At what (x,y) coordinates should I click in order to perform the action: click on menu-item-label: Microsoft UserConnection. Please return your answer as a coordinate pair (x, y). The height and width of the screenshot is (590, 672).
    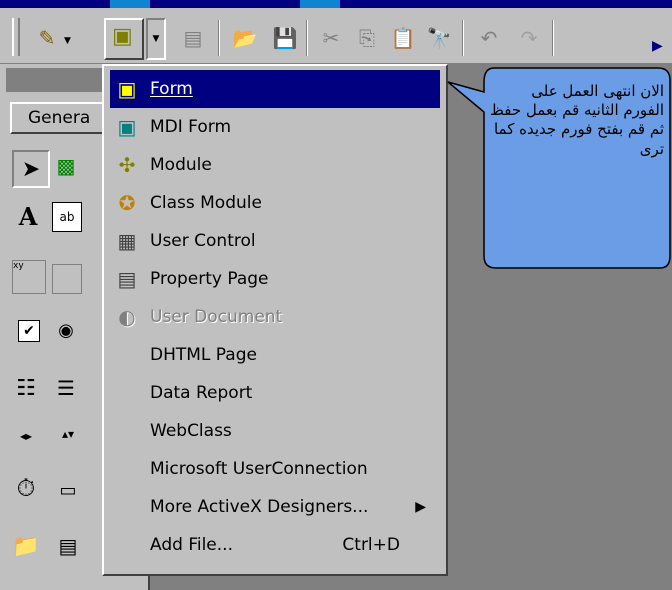
    Looking at the image, I should click on (259, 469).